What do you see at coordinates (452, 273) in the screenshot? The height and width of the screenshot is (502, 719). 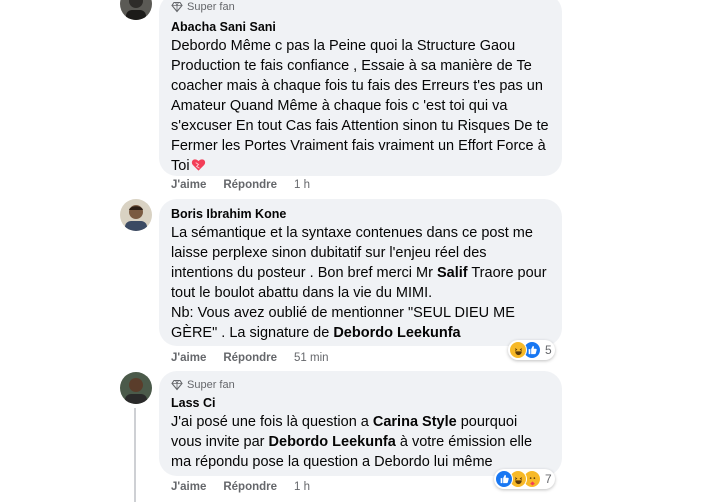 I see `mention-link: Salif` at bounding box center [452, 273].